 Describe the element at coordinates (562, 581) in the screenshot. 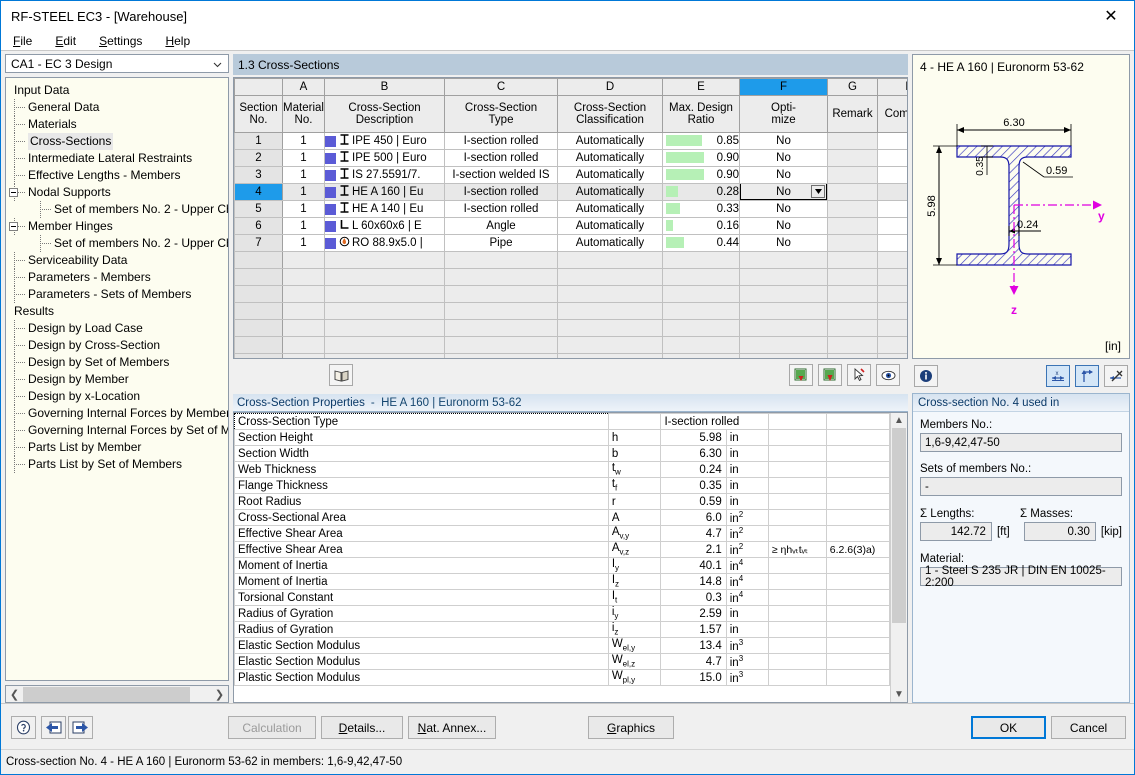

I see `property-row: Moment of Inertia Iz 14.8 in4` at that location.